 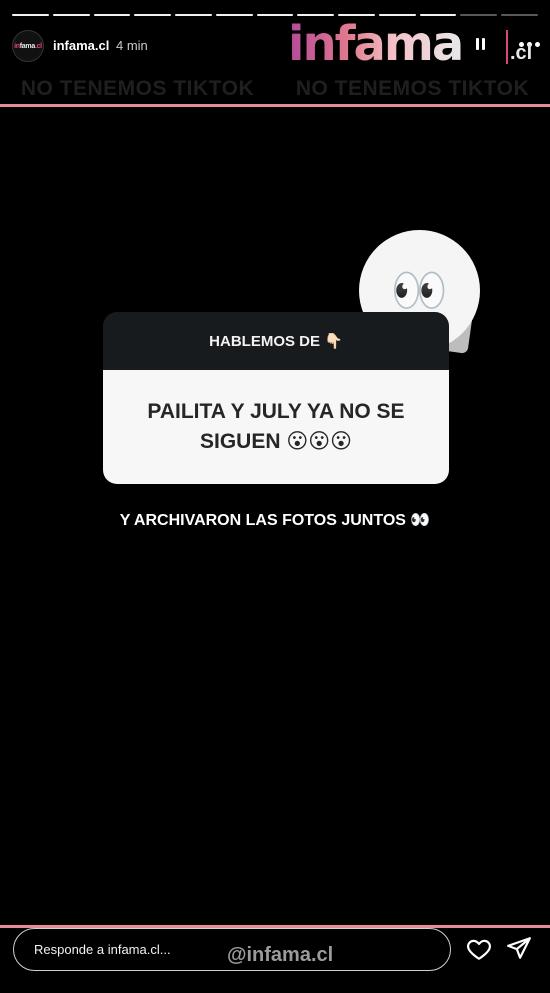 What do you see at coordinates (275, 105) in the screenshot?
I see `divider-top` at bounding box center [275, 105].